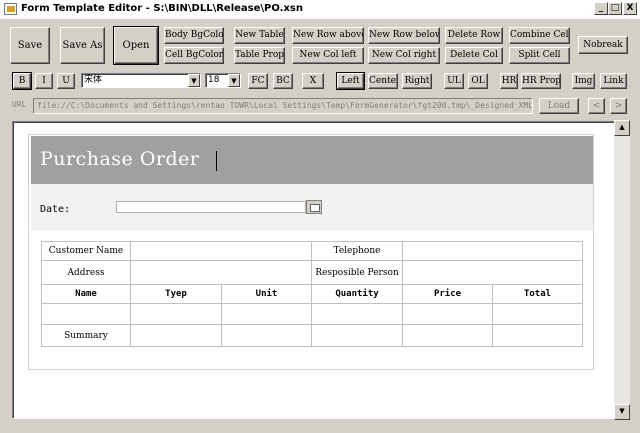  Describe the element at coordinates (474, 55) in the screenshot. I see `delete-col-button: Delete Col` at that location.